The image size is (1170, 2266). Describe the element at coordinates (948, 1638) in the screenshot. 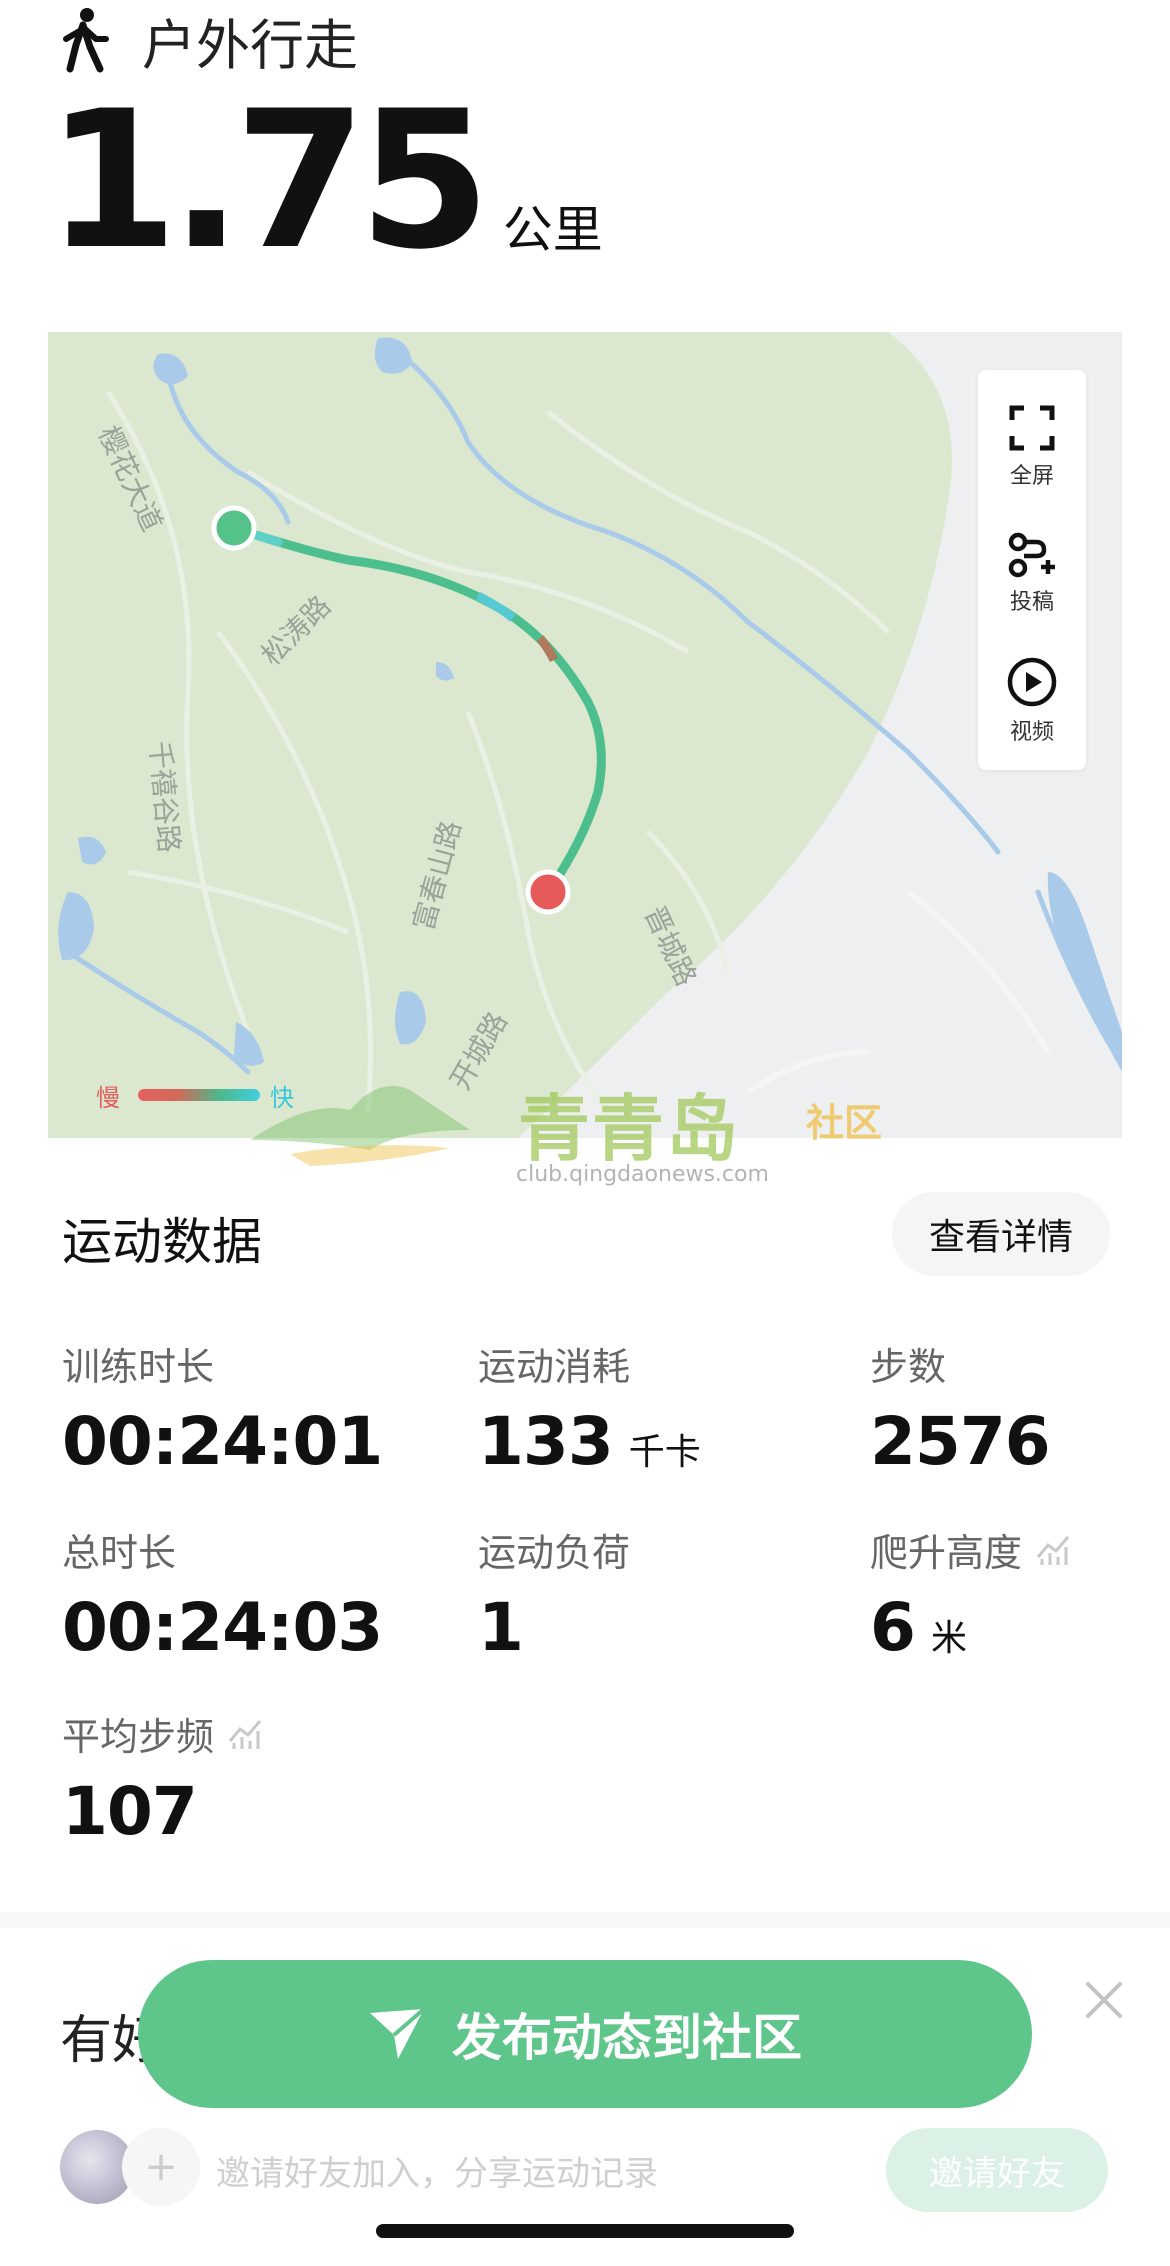

I see `stat-unit: 米` at that location.